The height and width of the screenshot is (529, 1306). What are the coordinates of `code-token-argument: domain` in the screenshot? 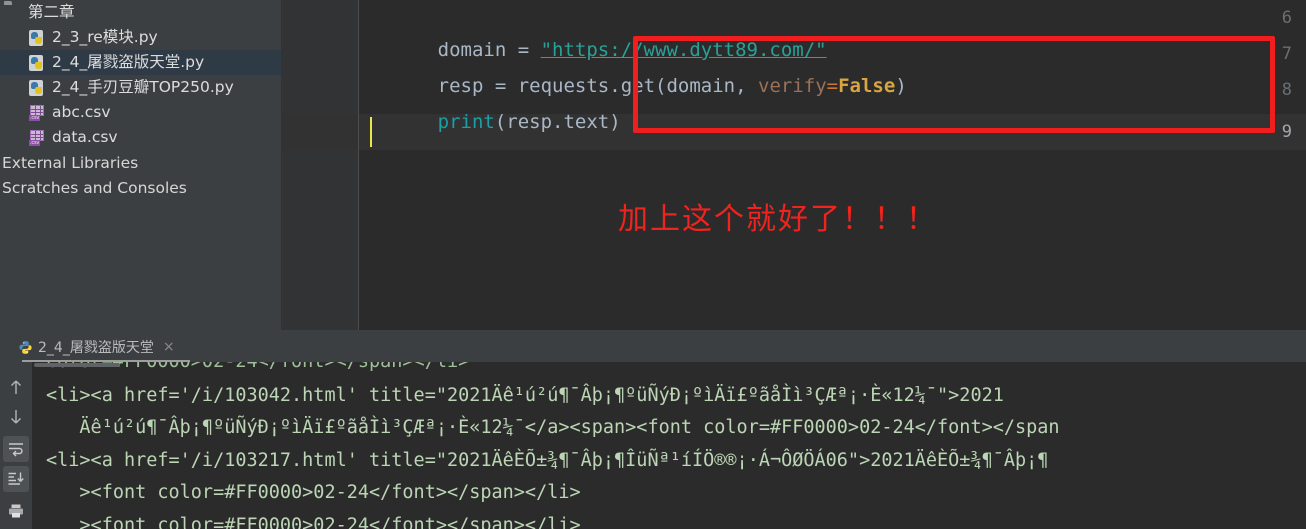 It's located at (701, 86).